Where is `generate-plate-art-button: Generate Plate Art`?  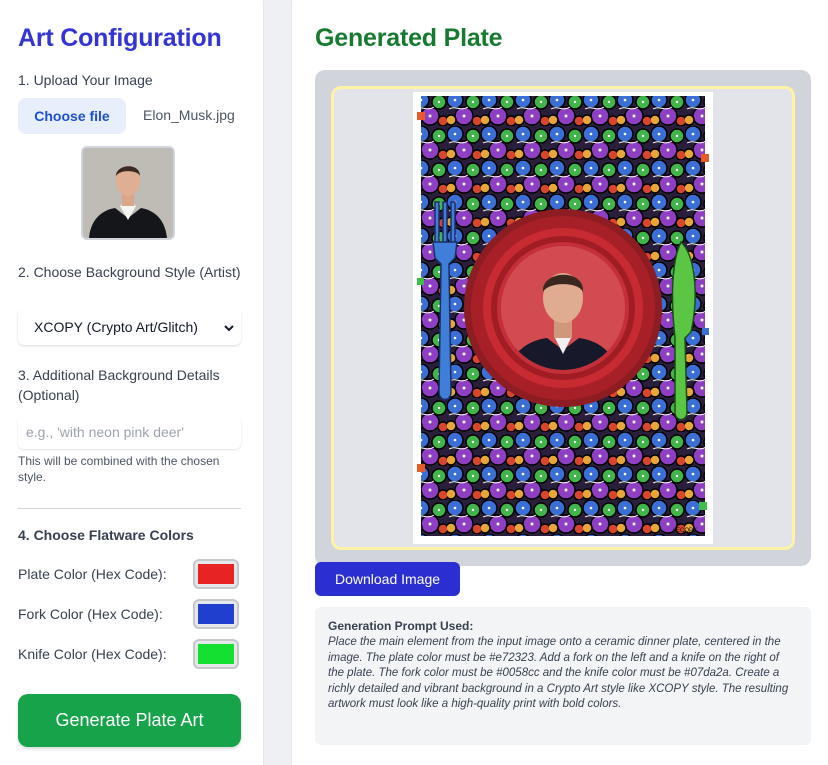 generate-plate-art-button: Generate Plate Art is located at coordinates (129, 720).